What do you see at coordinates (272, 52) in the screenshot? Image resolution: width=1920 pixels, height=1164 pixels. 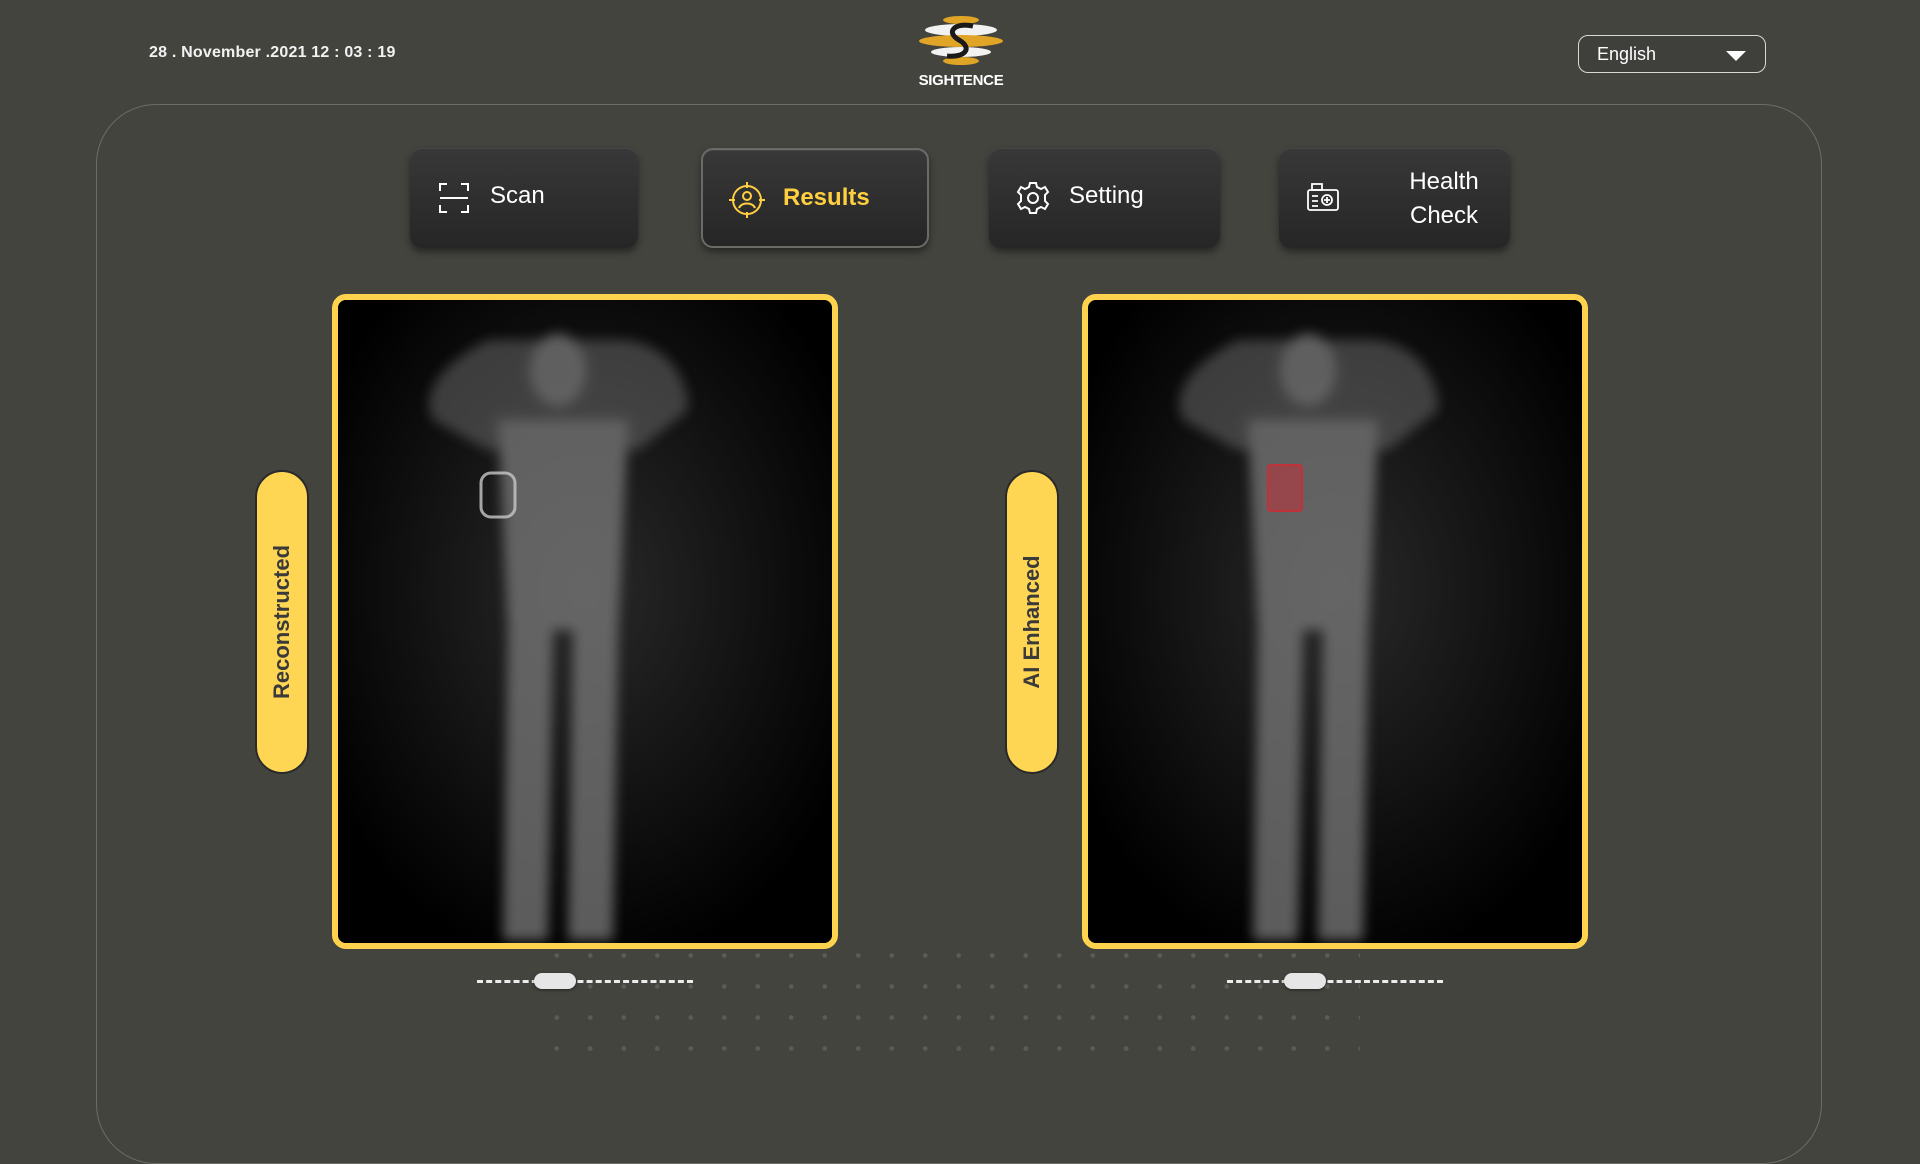 I see `datetime: 28 . November .2021 12 : 03 : 19` at bounding box center [272, 52].